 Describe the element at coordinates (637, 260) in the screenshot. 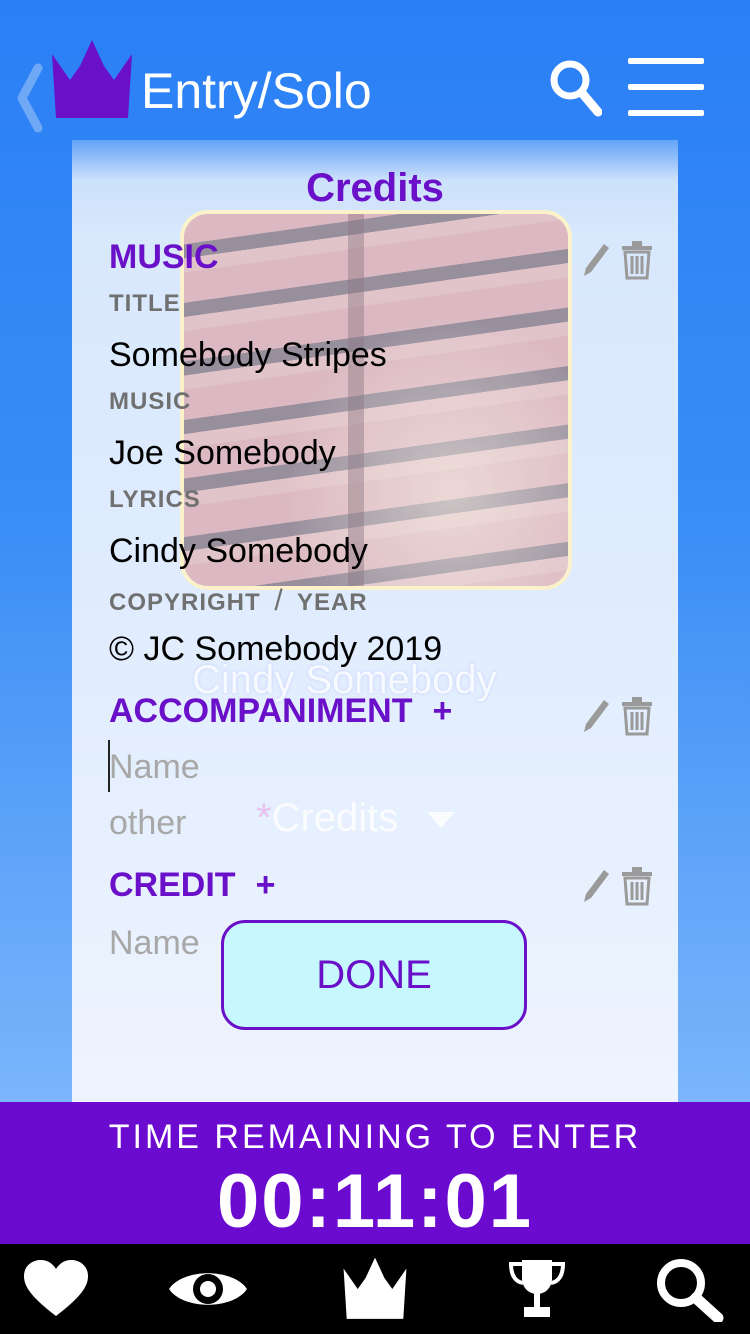

I see `music-delete-trash-icon` at that location.